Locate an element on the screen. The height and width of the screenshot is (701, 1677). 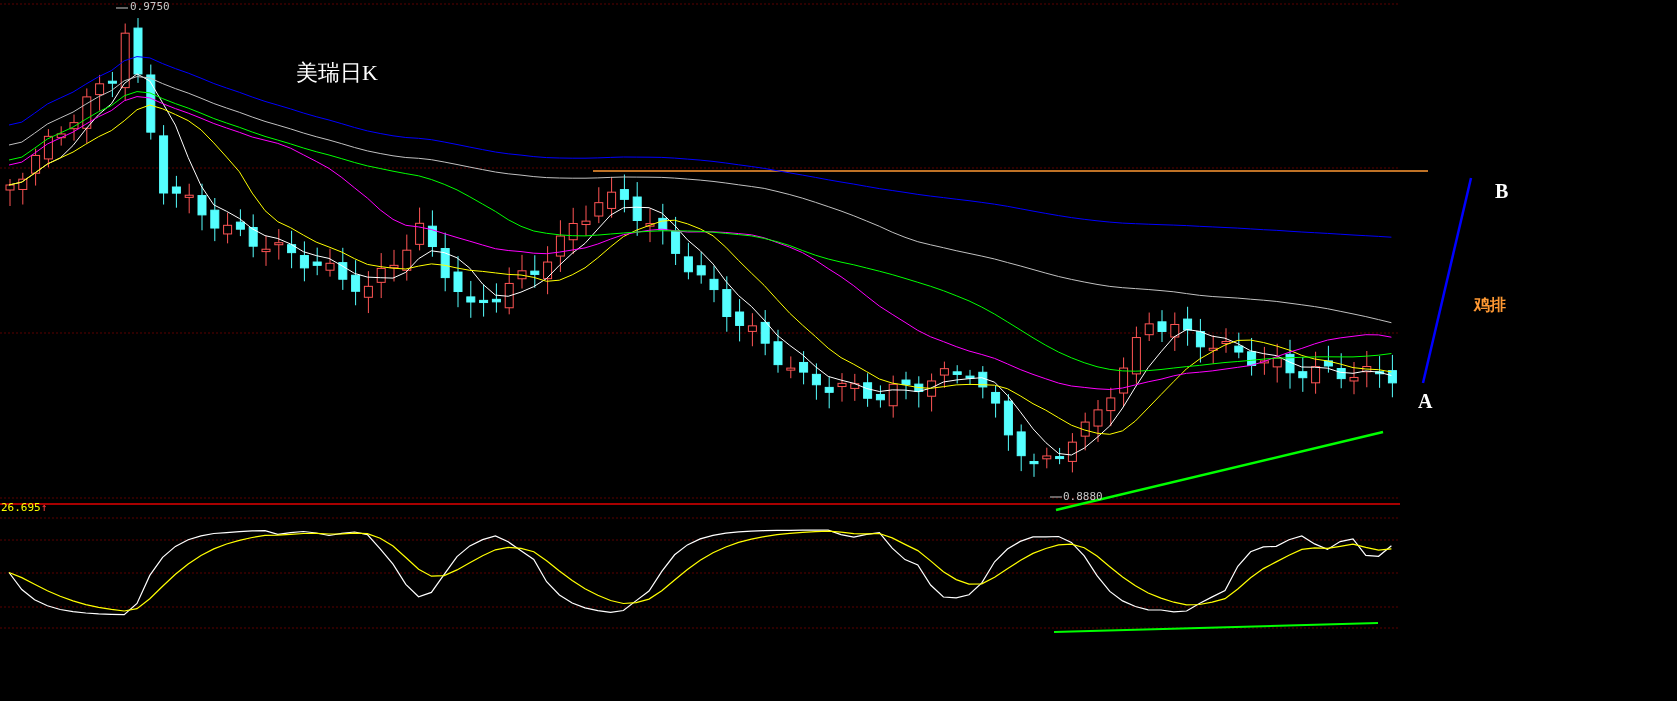
low-price-label: 0.8880 is located at coordinates (1083, 497).